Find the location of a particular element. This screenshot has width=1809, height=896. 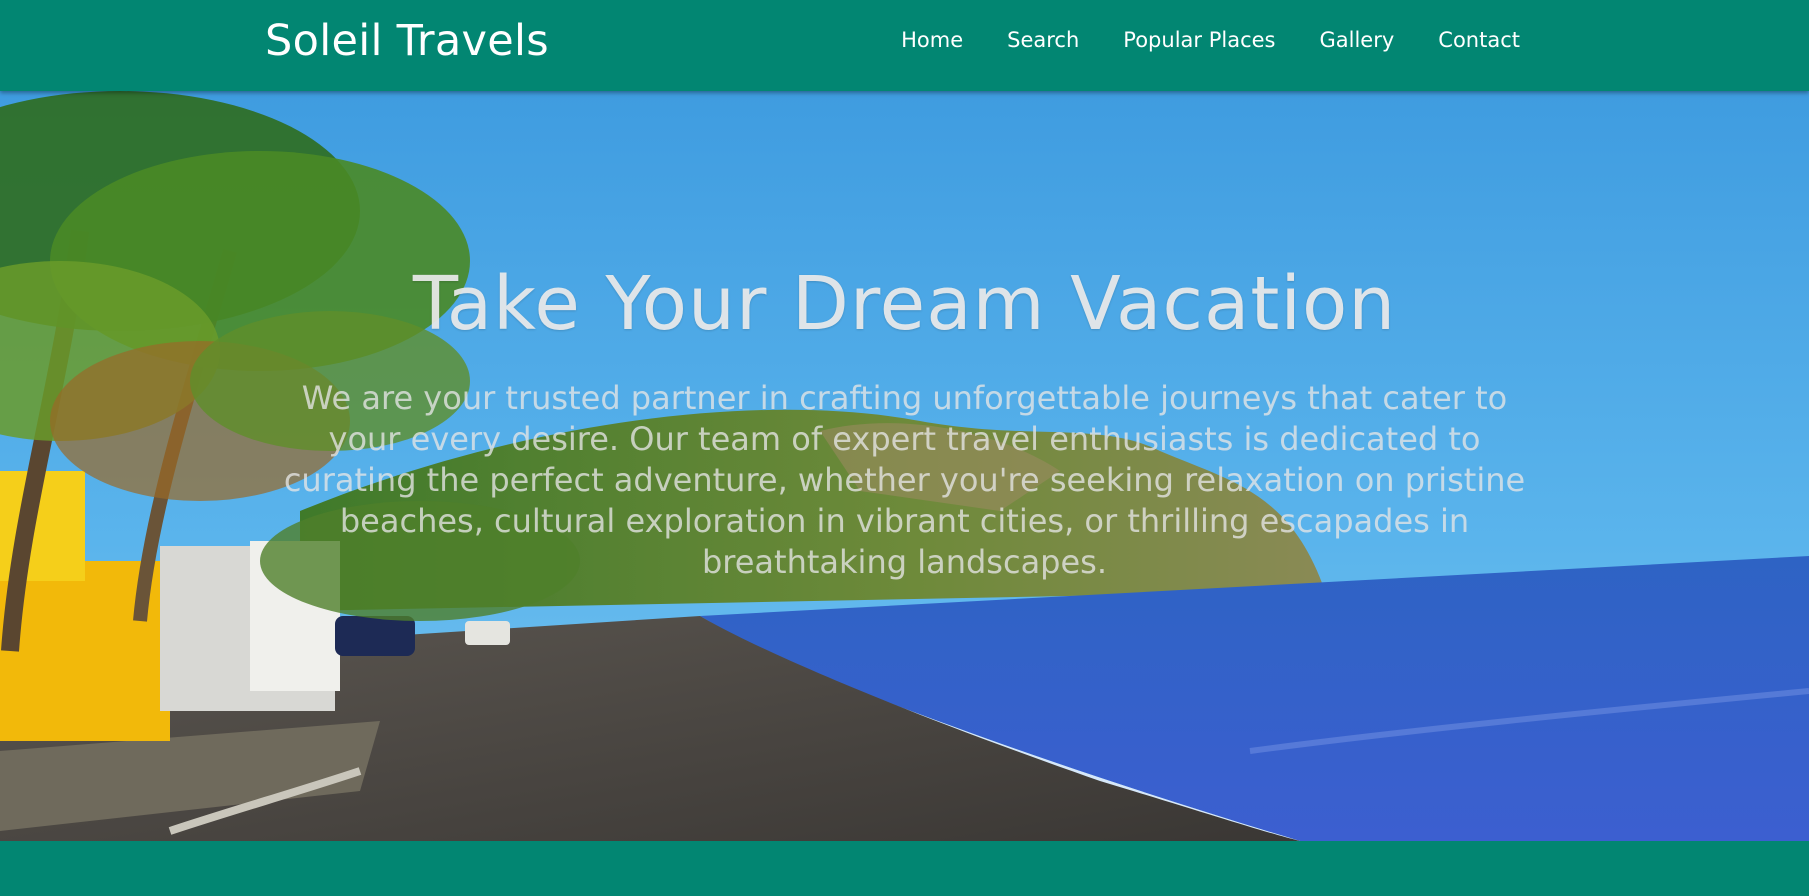

nav-link-search: Search is located at coordinates (1043, 40).